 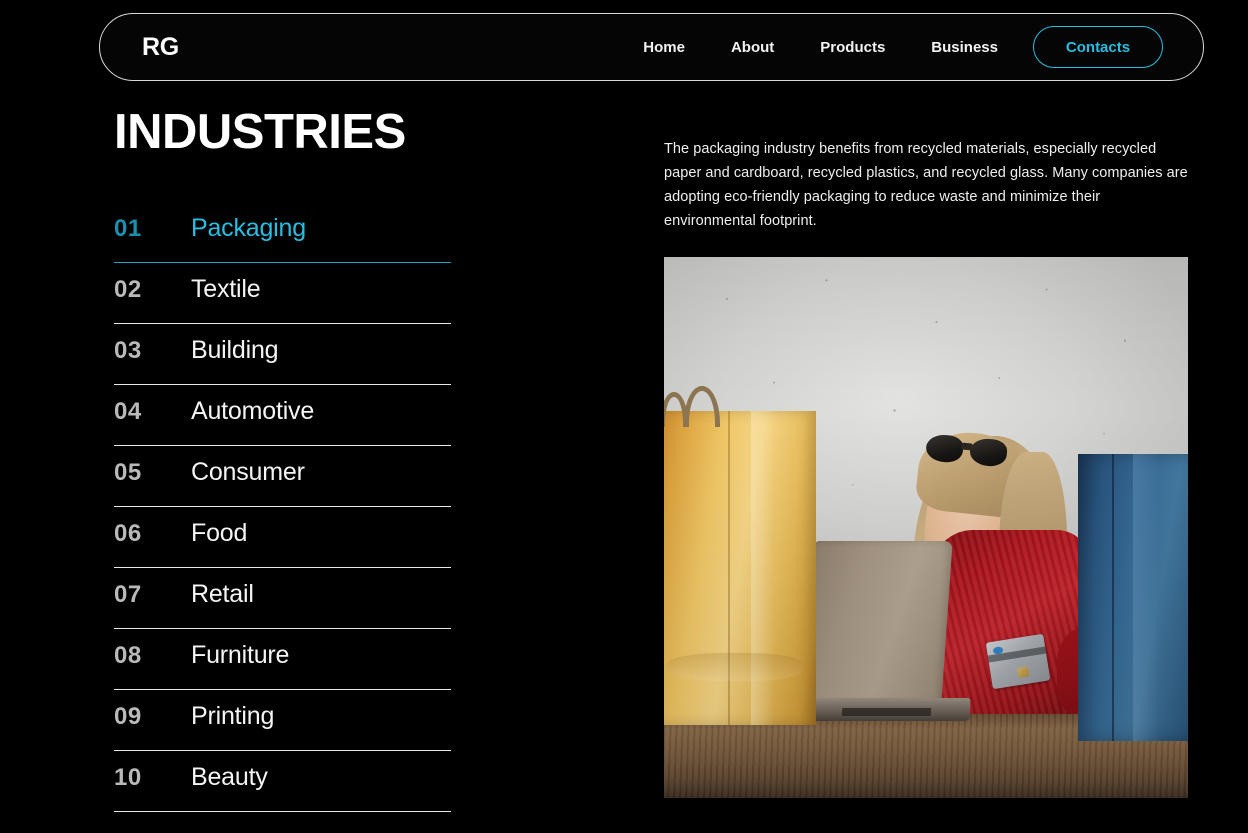 I want to click on photo-yellow-shopping-bag, so click(x=740, y=555).